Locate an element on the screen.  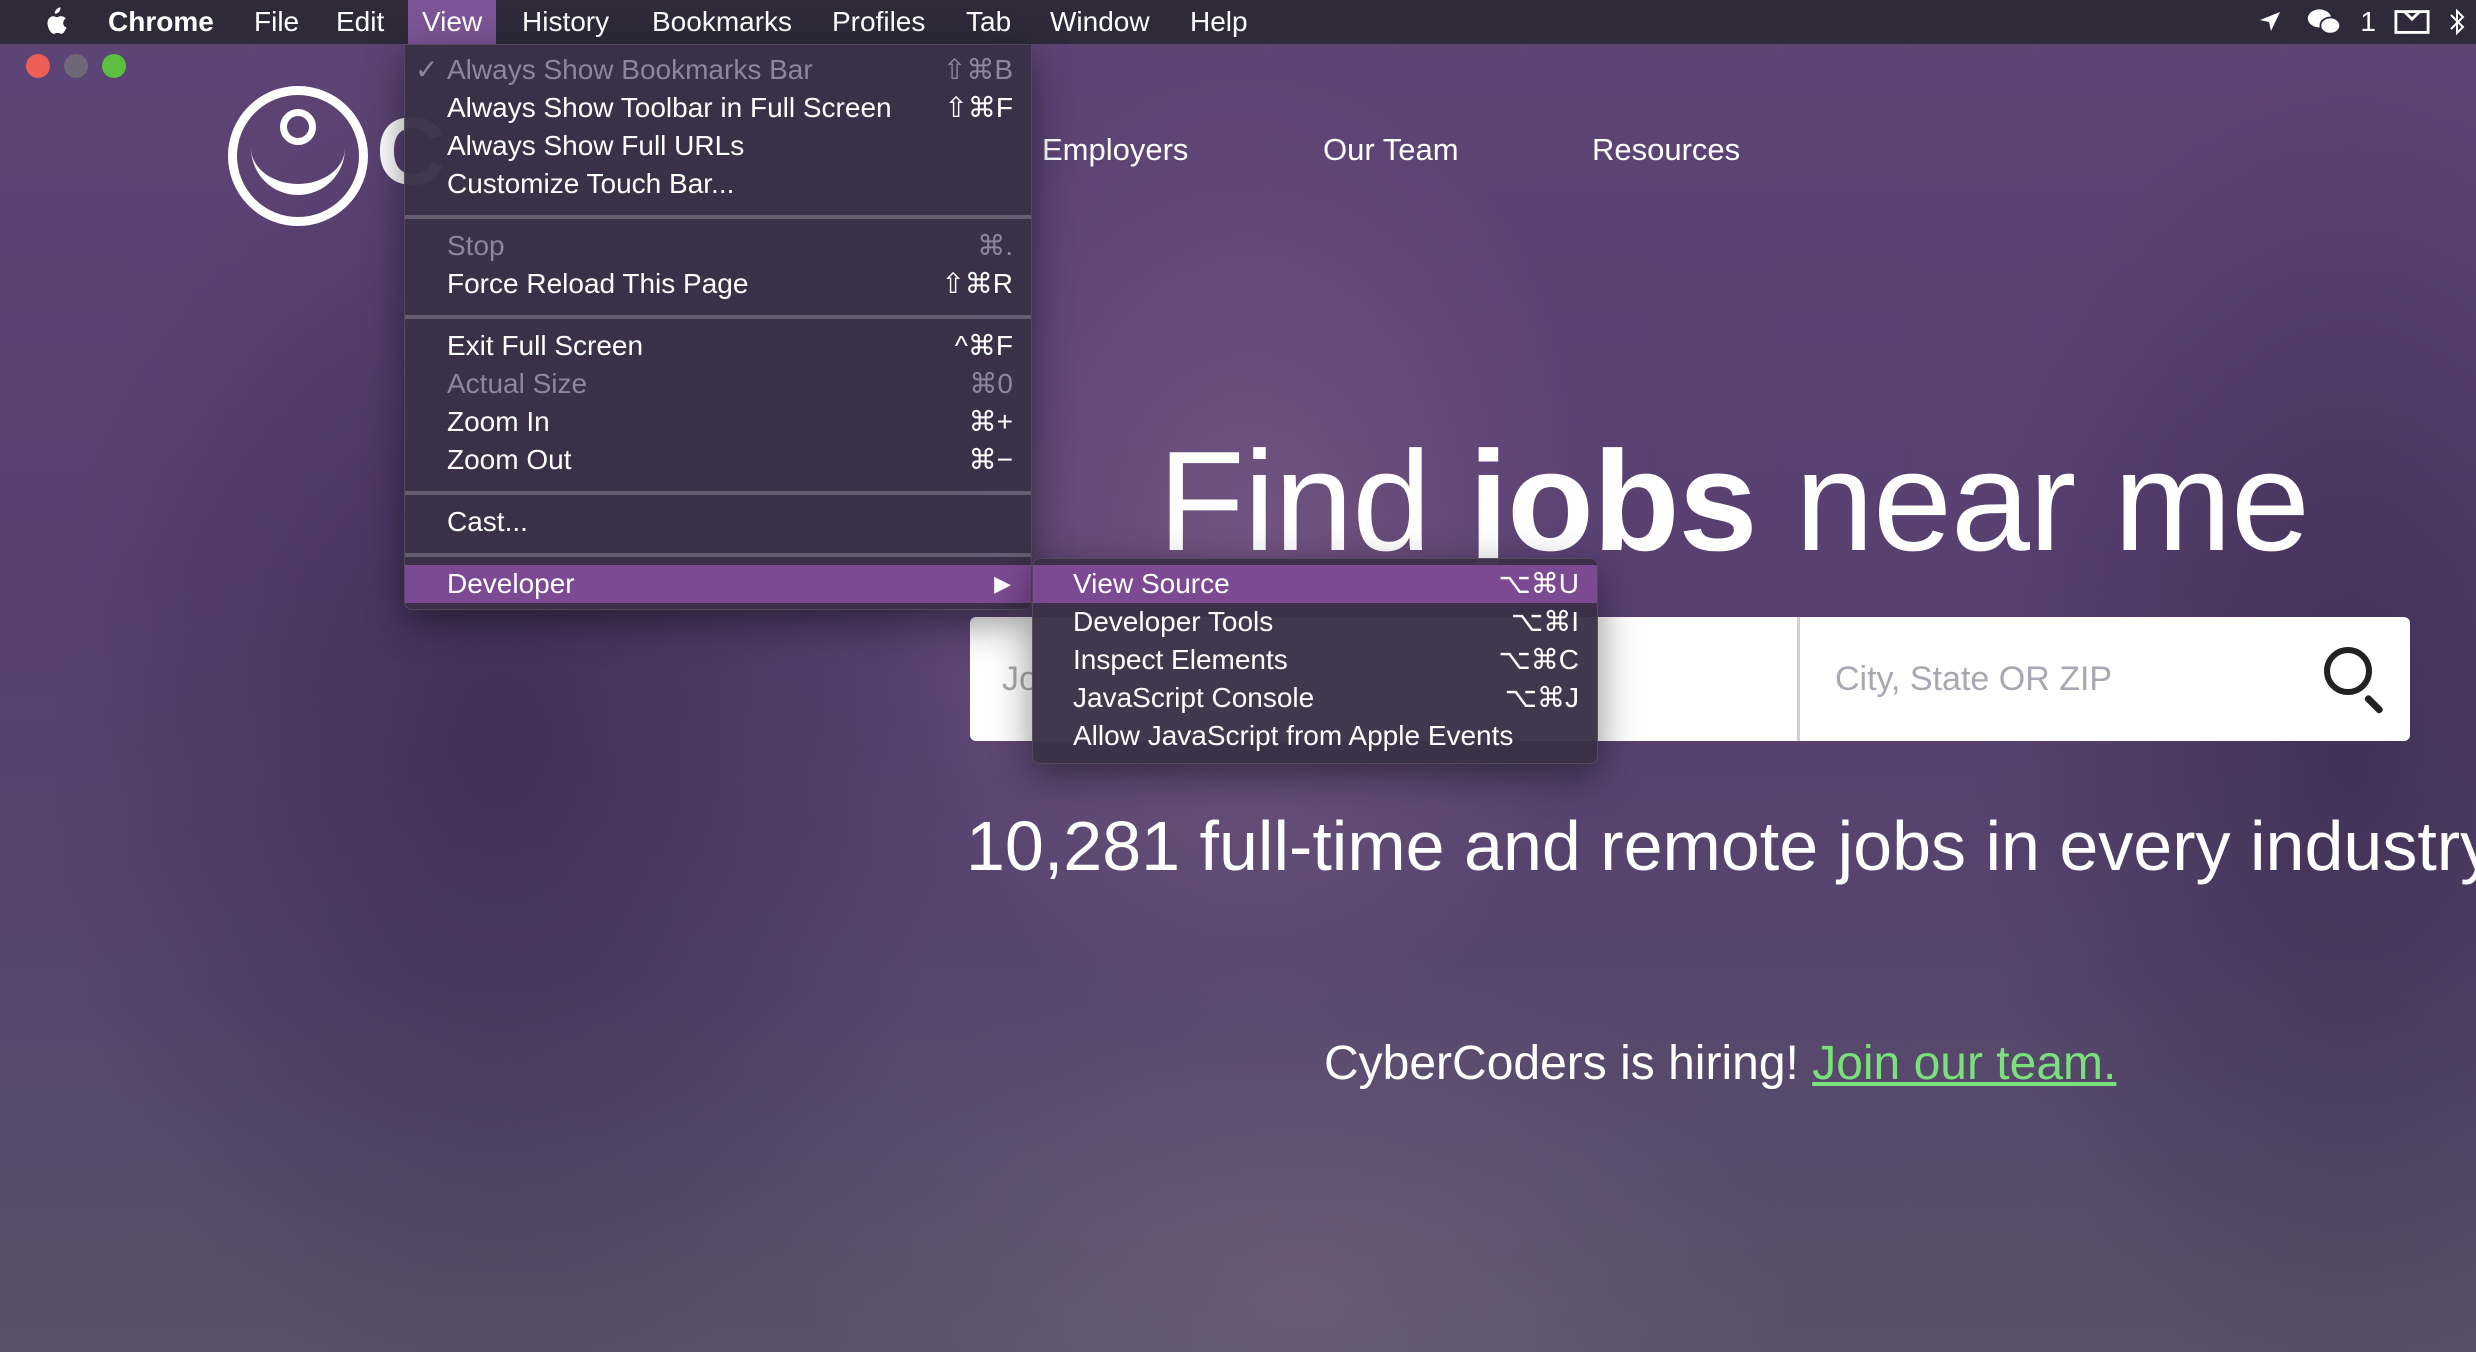
menu-shortcut: ⇧⌘F is located at coordinates (978, 107).